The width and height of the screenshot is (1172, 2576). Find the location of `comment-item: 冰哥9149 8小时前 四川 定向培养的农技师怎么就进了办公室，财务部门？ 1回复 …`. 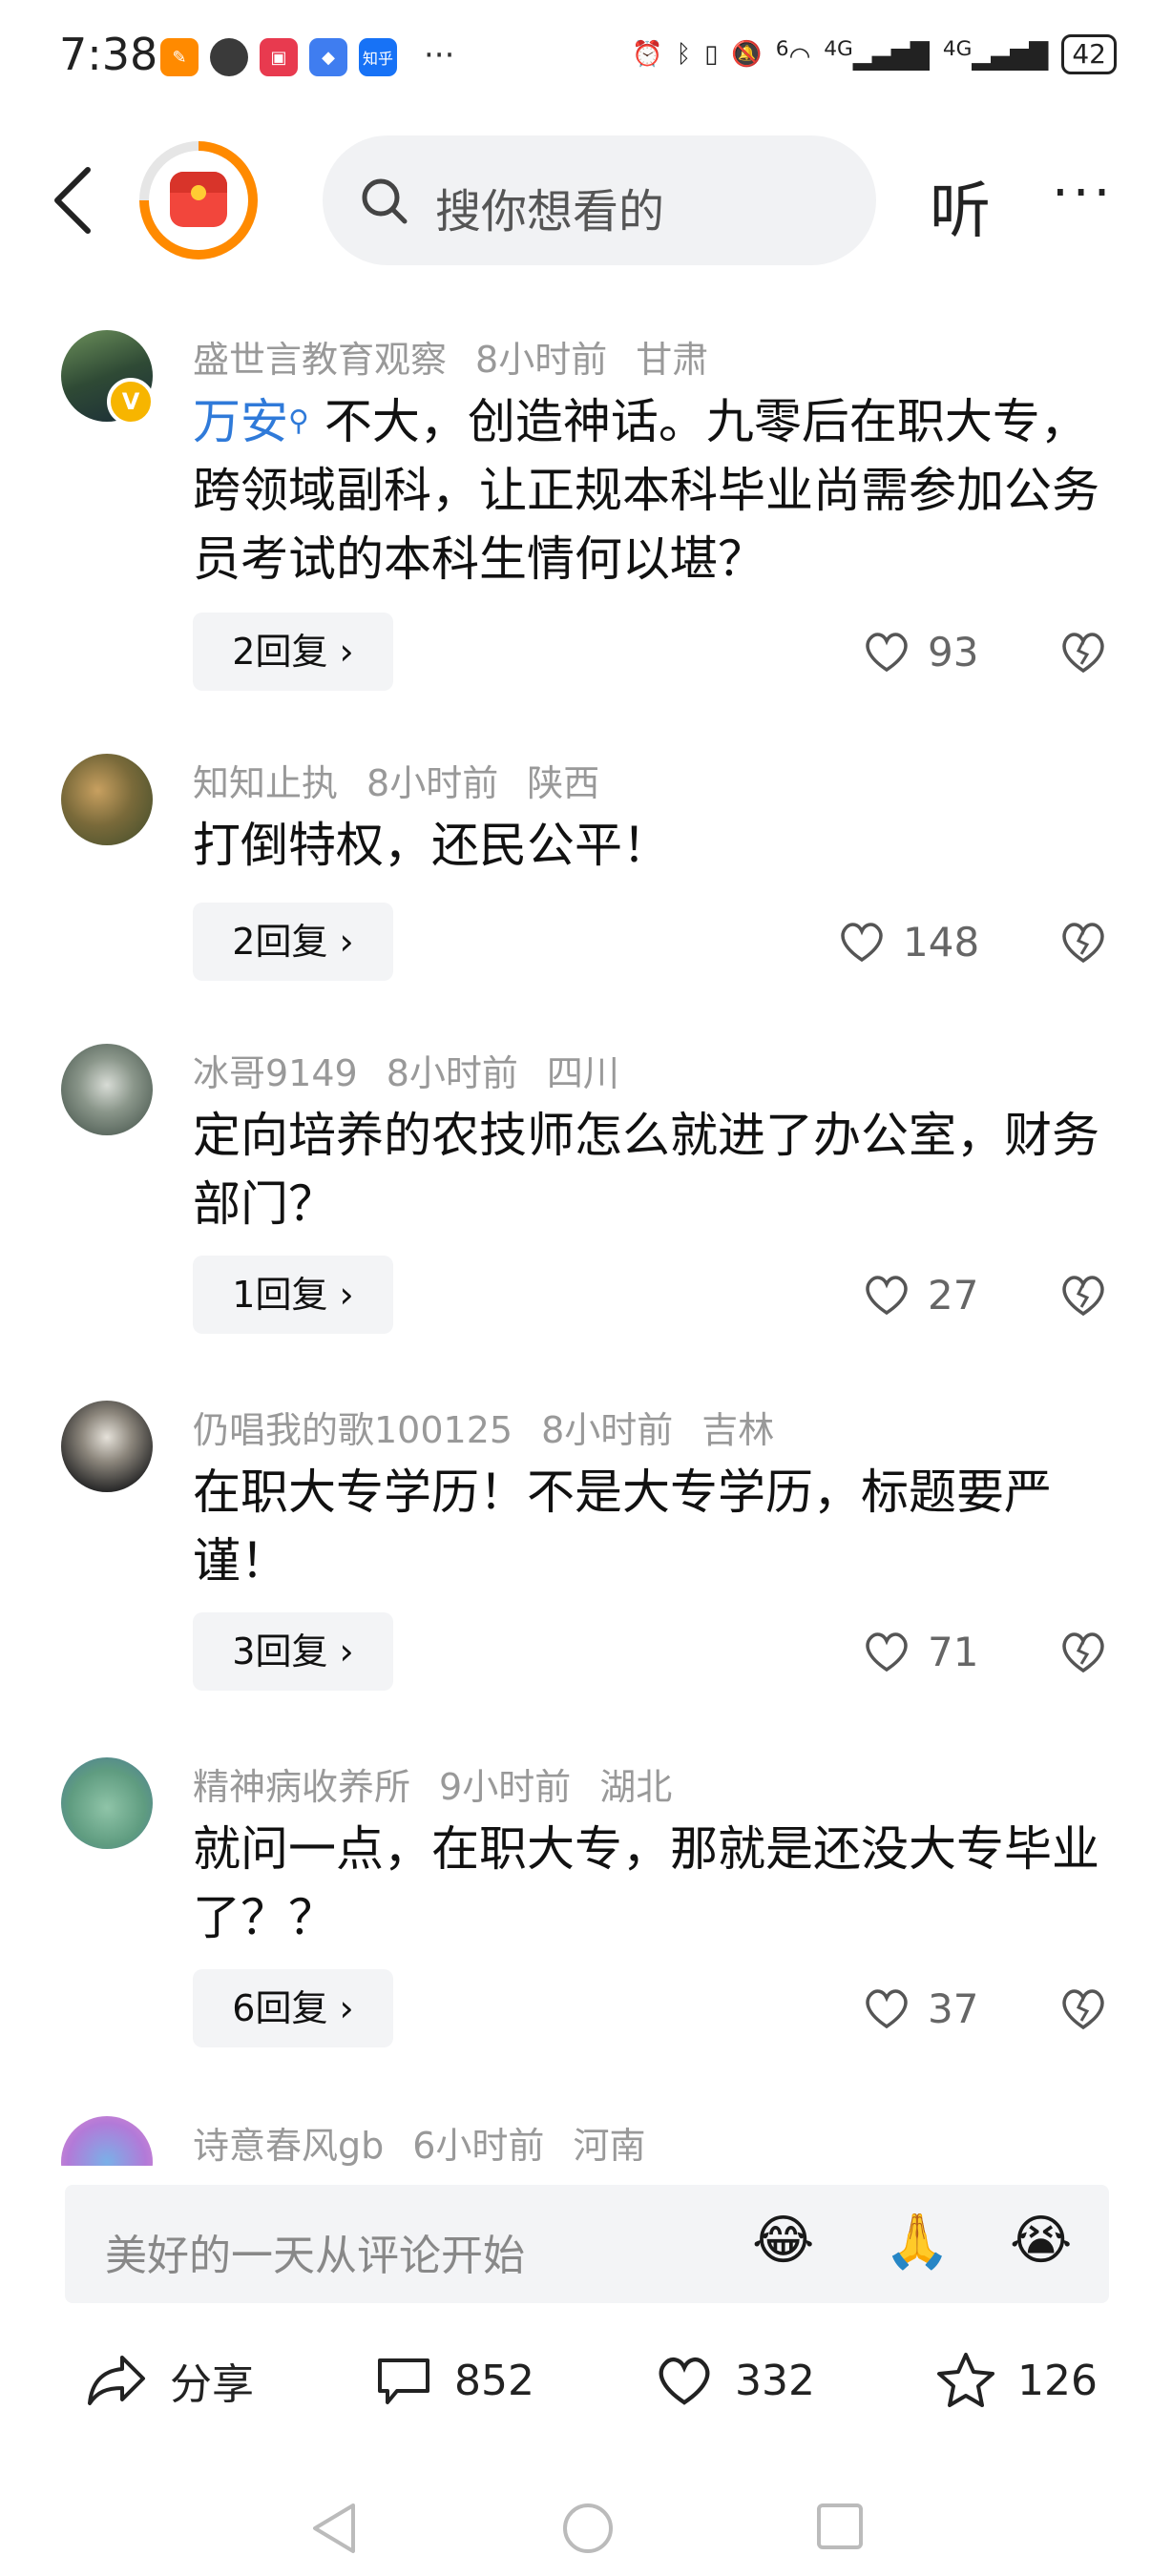

comment-item: 冰哥9149 8小时前 四川 定向培养的农技师怎么就进了办公室，财务部门？ 1回复 … is located at coordinates (586, 1196).